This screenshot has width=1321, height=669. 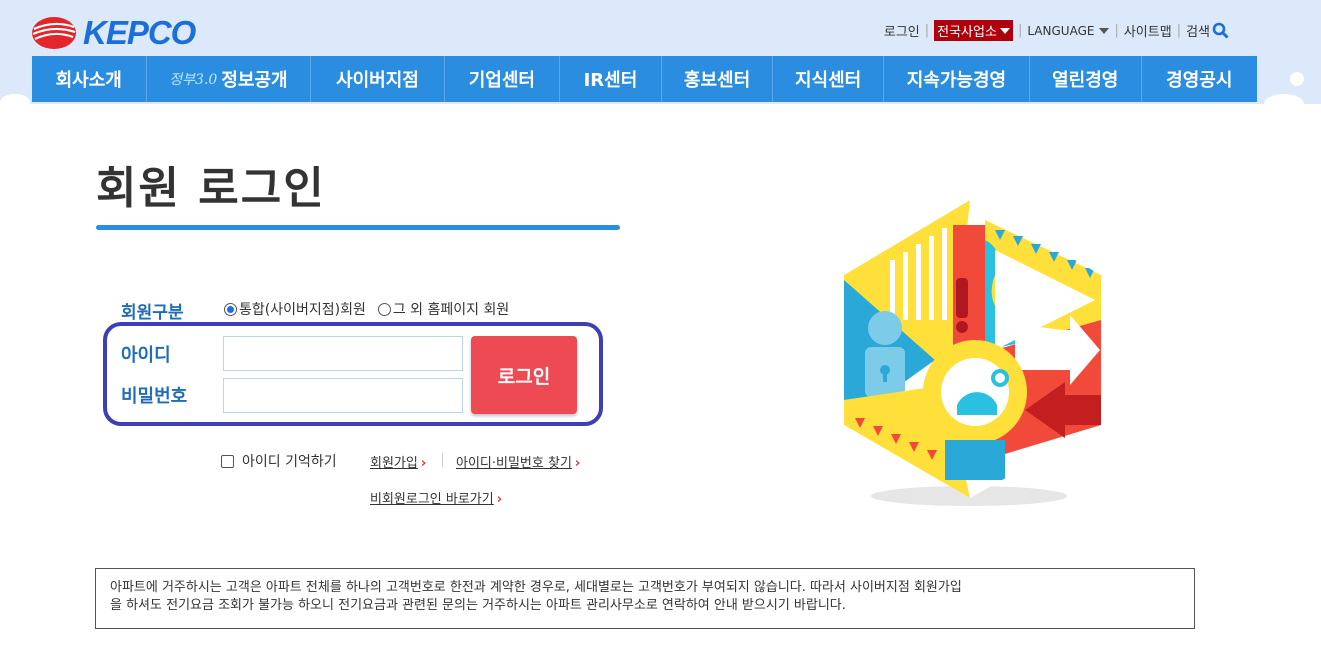 I want to click on nav-item-disclosure-management: 경영공시, so click(x=1199, y=79).